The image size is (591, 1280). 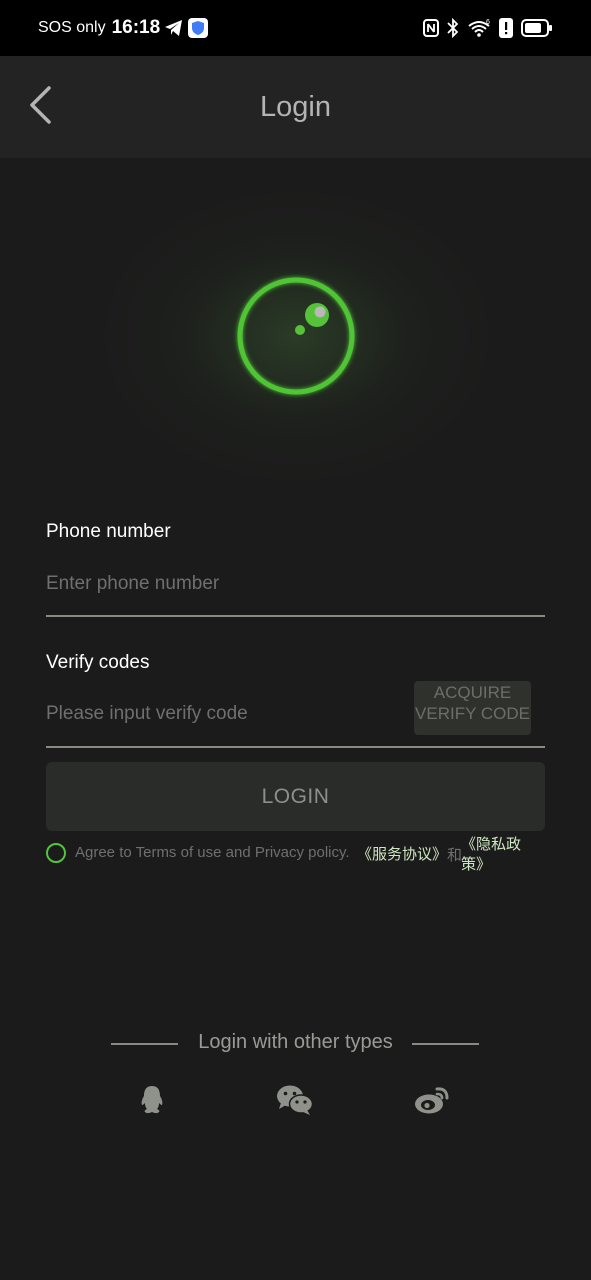 What do you see at coordinates (455, 855) in the screenshot?
I see `and-text: 和` at bounding box center [455, 855].